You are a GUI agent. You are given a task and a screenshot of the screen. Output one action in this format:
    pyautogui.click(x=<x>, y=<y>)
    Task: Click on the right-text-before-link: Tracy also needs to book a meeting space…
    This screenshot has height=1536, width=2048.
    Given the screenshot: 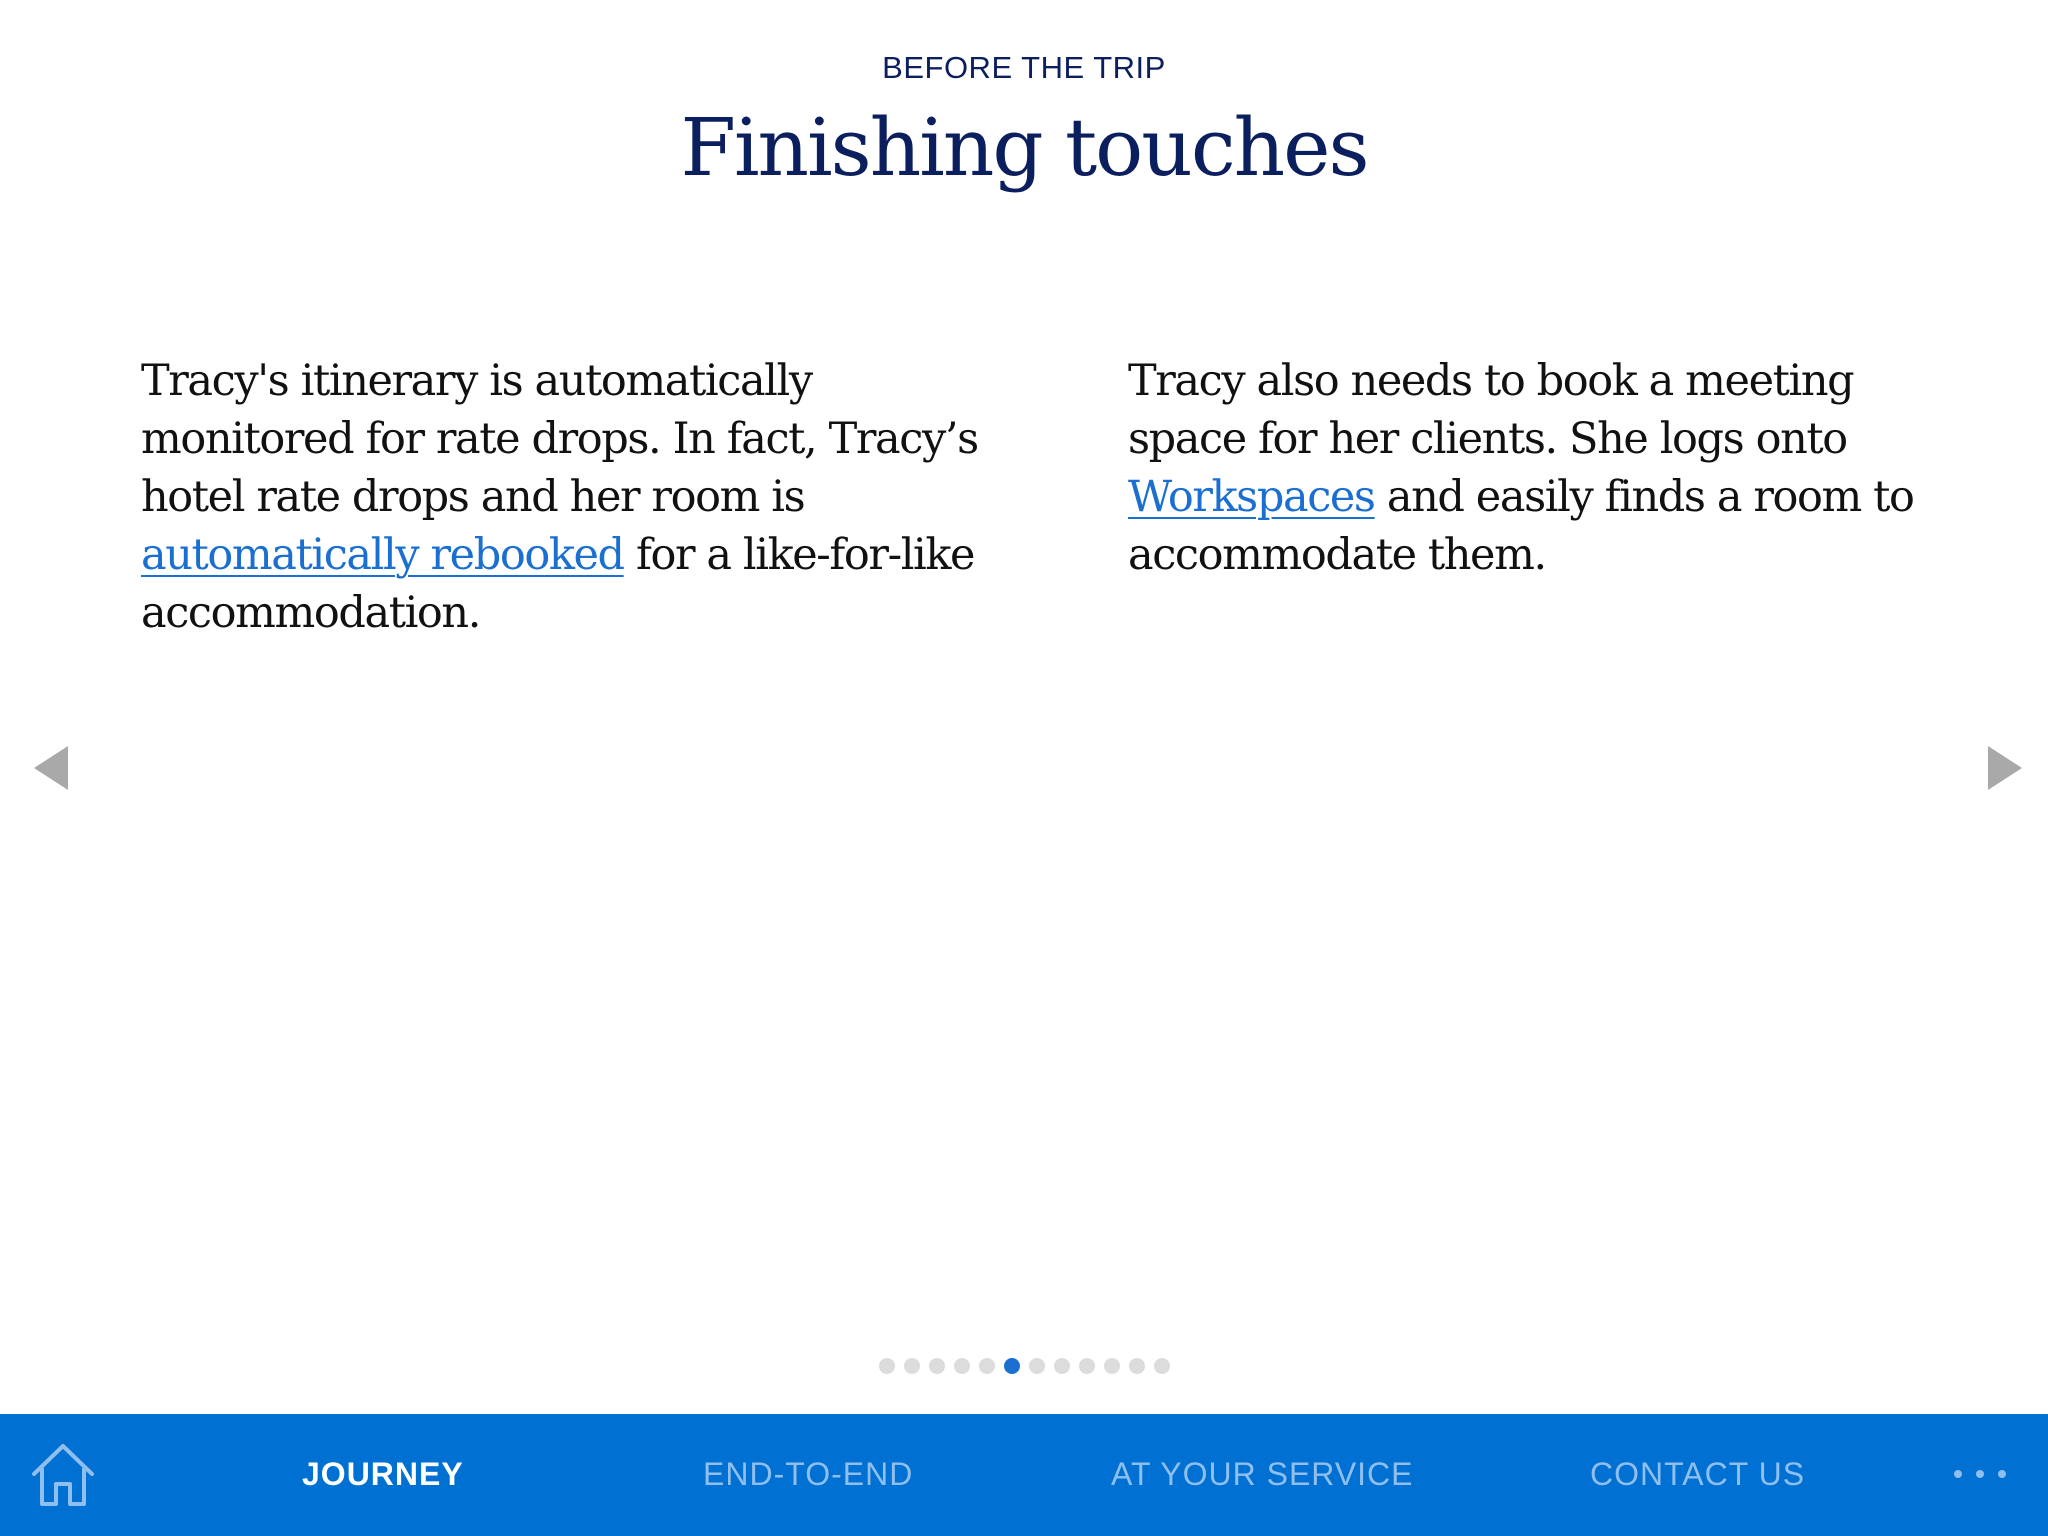 What is the action you would take?
    pyautogui.click(x=1491, y=410)
    